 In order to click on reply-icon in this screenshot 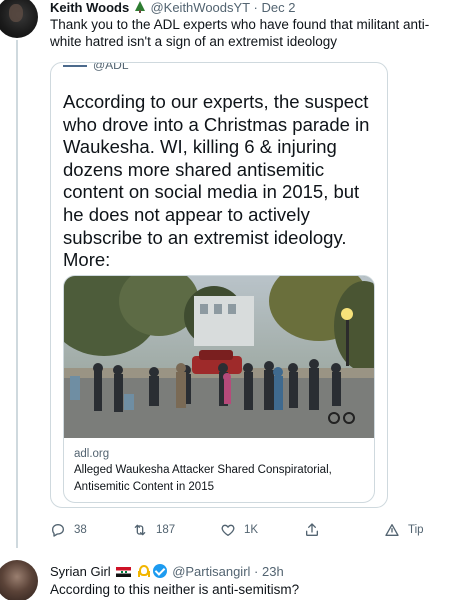, I will do `click(58, 530)`.